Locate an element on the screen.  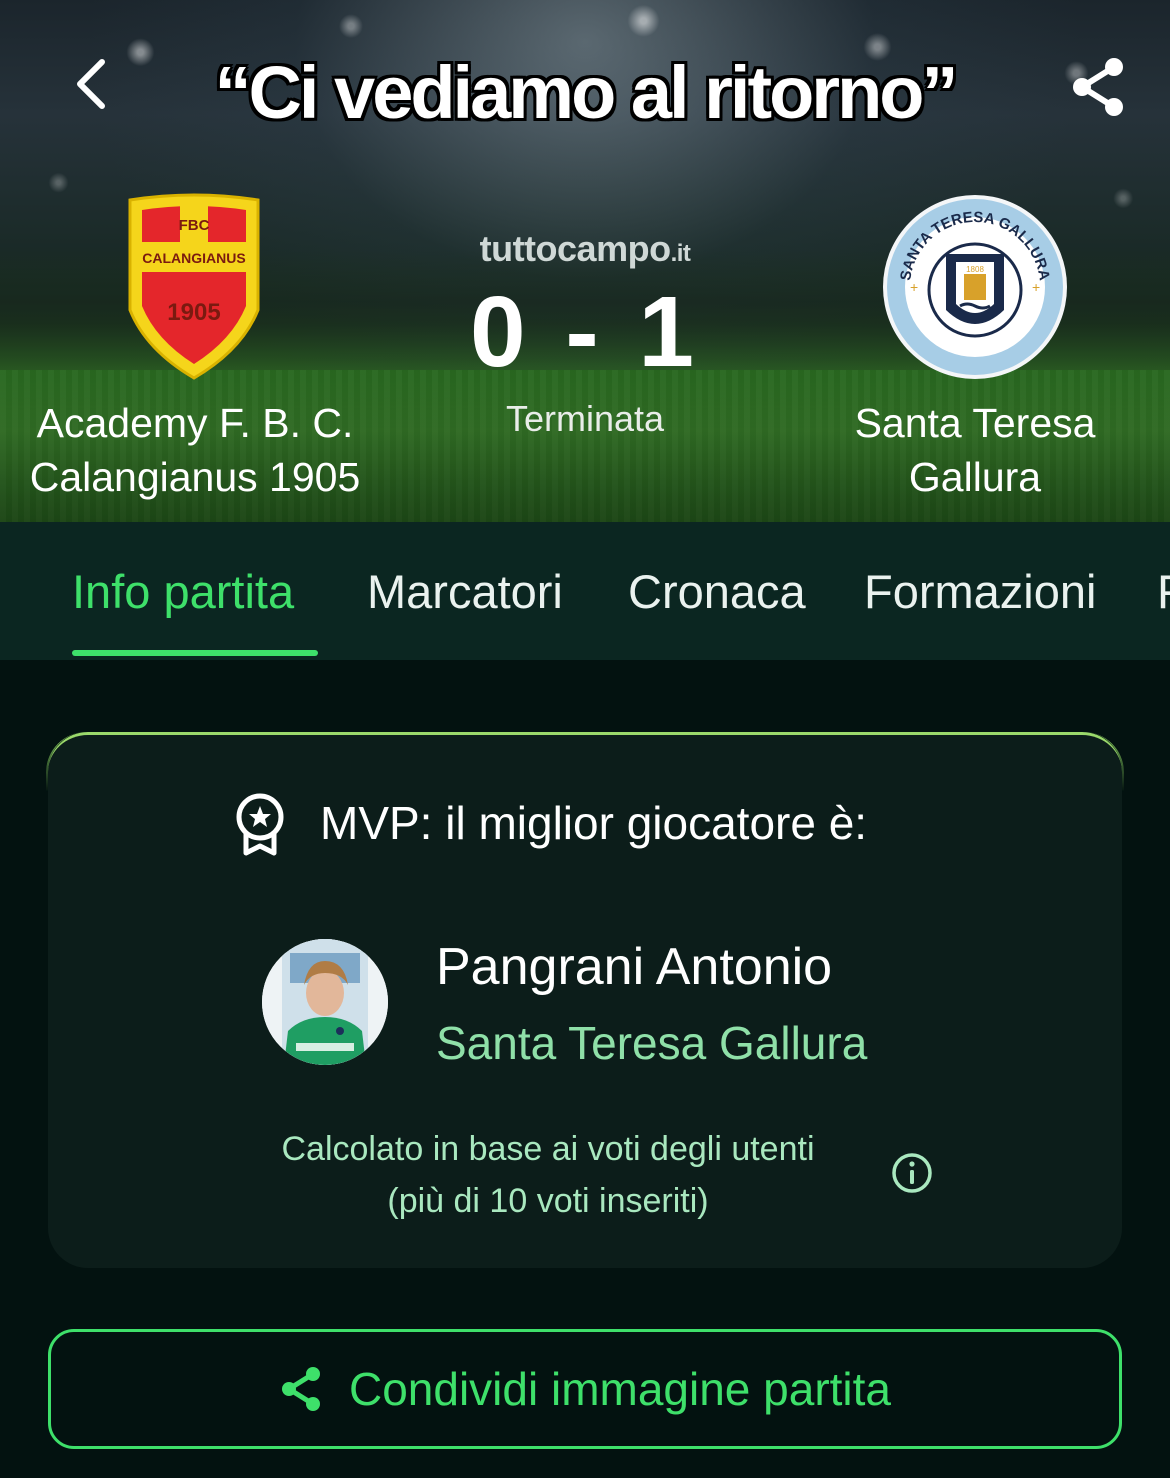
match-status: Terminata is located at coordinates (585, 418).